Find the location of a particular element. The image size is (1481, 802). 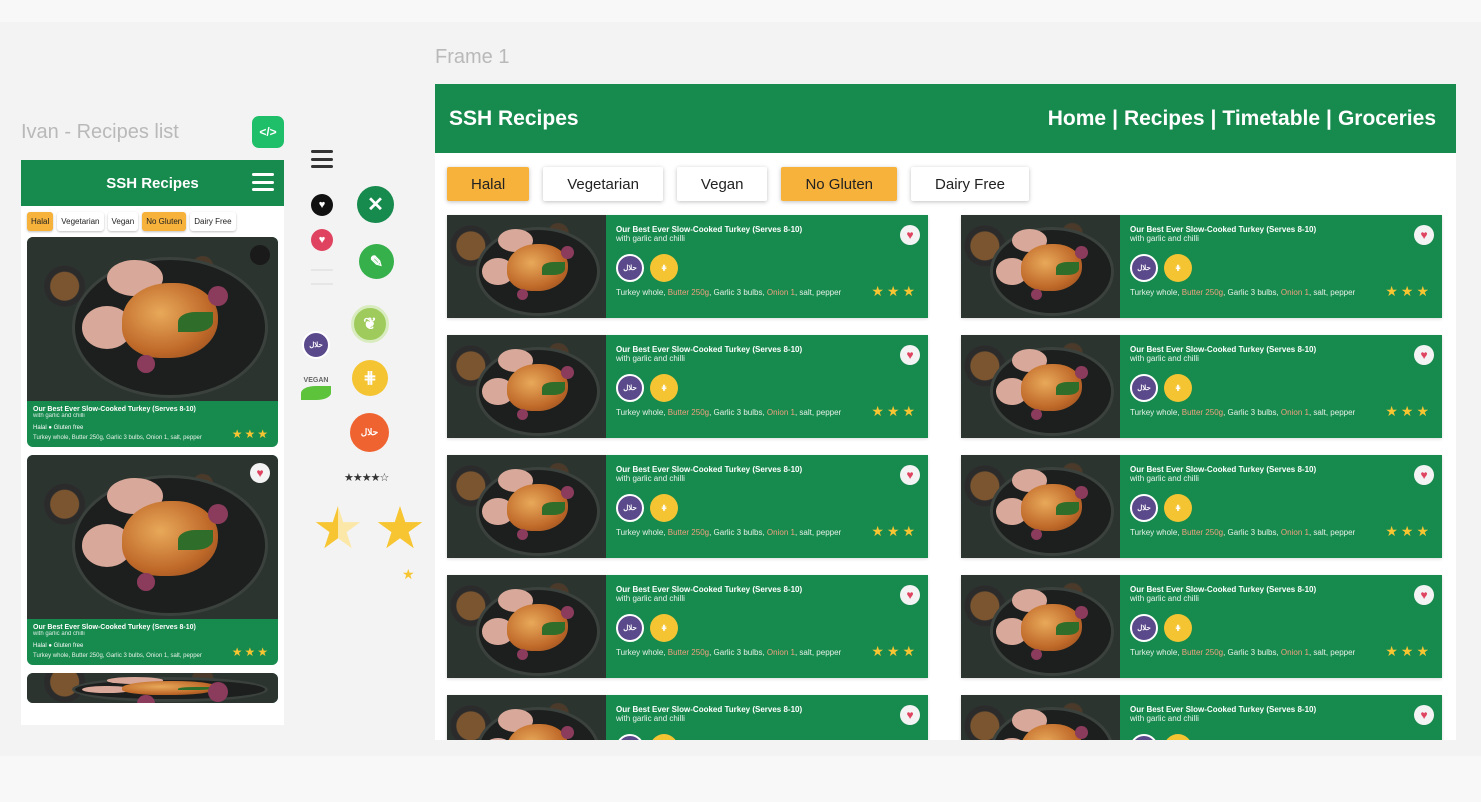

nav-link-home: Home is located at coordinates (1077, 119).